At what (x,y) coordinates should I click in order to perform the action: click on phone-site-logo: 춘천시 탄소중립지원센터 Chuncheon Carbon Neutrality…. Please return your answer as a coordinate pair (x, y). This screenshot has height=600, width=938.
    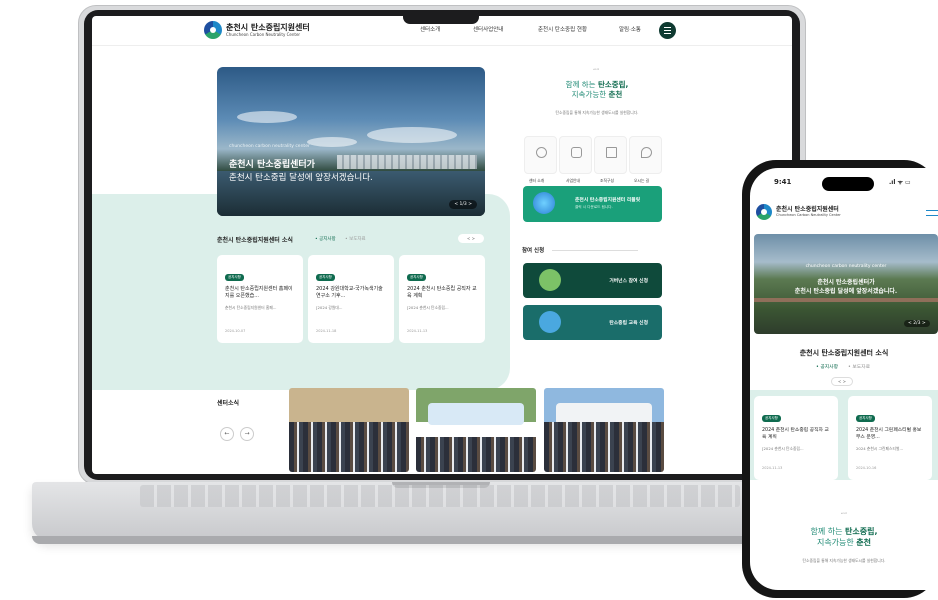
    Looking at the image, I should click on (798, 212).